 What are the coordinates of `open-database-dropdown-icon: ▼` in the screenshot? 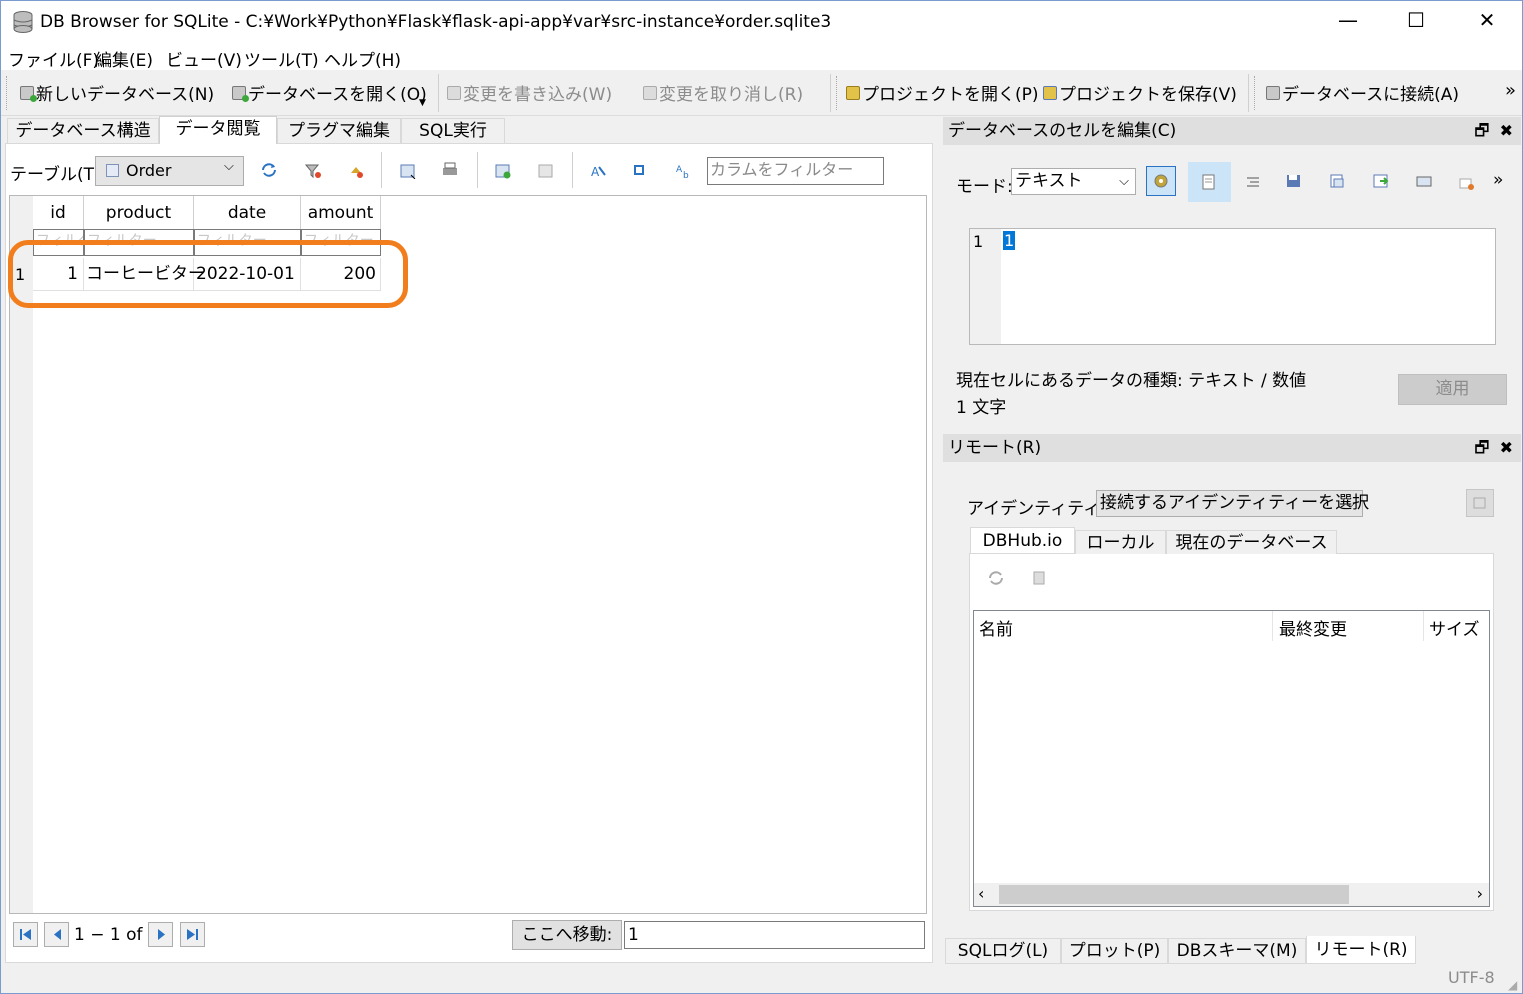 It's located at (422, 103).